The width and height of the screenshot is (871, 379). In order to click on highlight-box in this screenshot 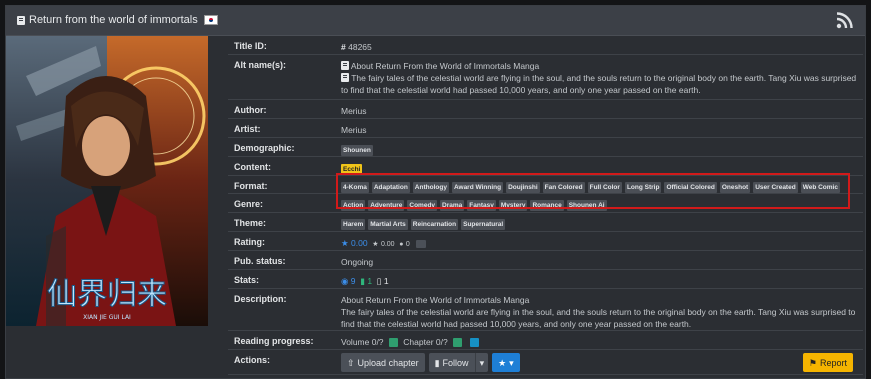, I will do `click(593, 191)`.